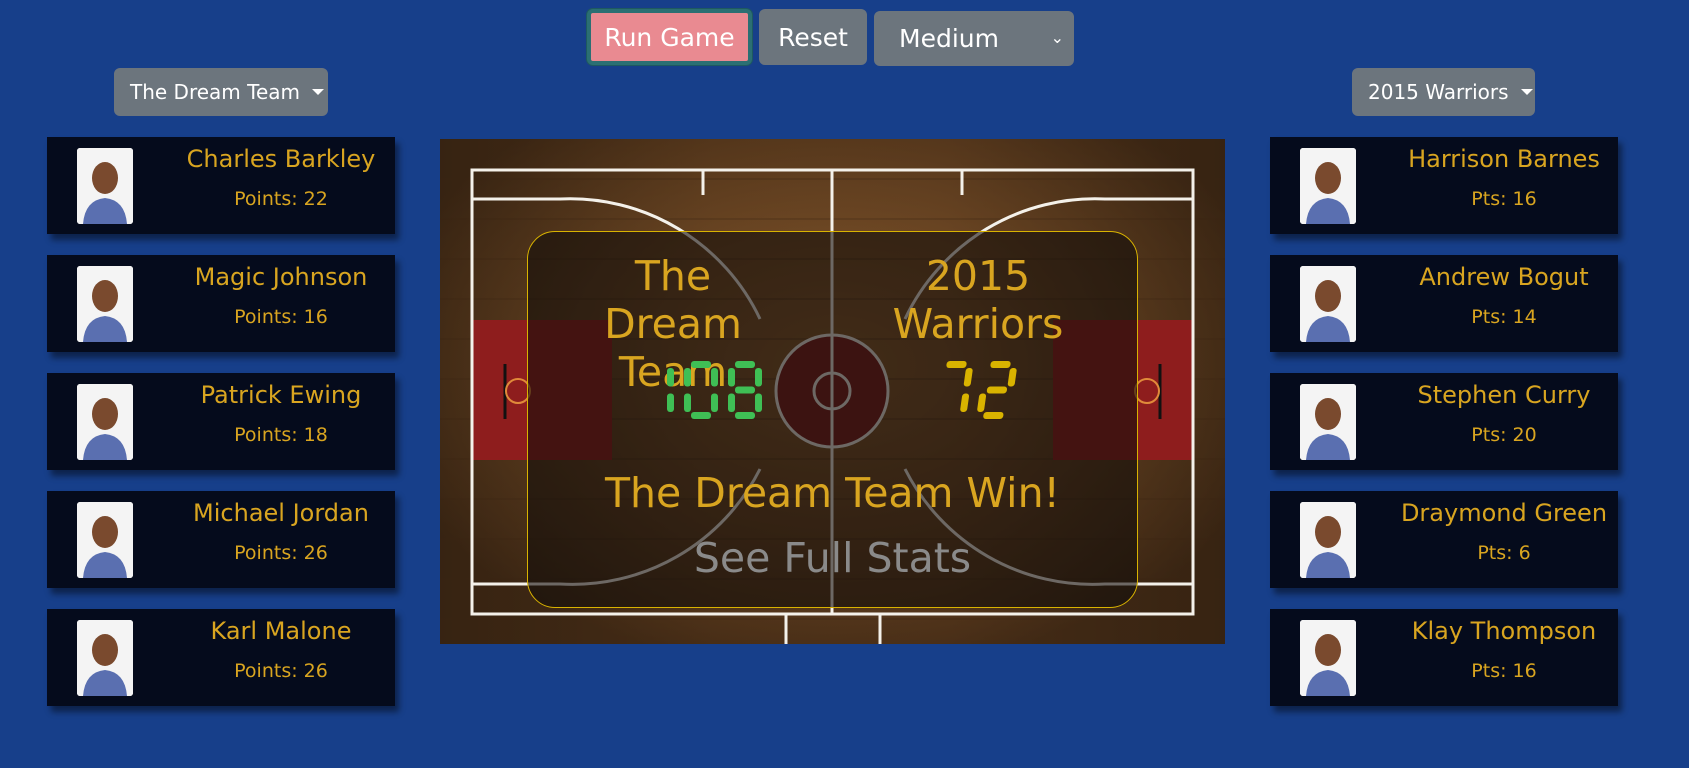 The width and height of the screenshot is (1689, 768). Describe the element at coordinates (832, 493) in the screenshot. I see `game-result: The Dream Team Win!` at that location.